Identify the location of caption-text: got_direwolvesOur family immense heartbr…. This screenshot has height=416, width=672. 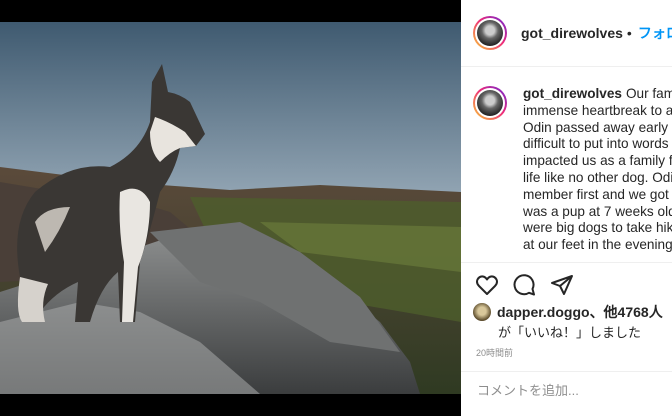
(597, 170).